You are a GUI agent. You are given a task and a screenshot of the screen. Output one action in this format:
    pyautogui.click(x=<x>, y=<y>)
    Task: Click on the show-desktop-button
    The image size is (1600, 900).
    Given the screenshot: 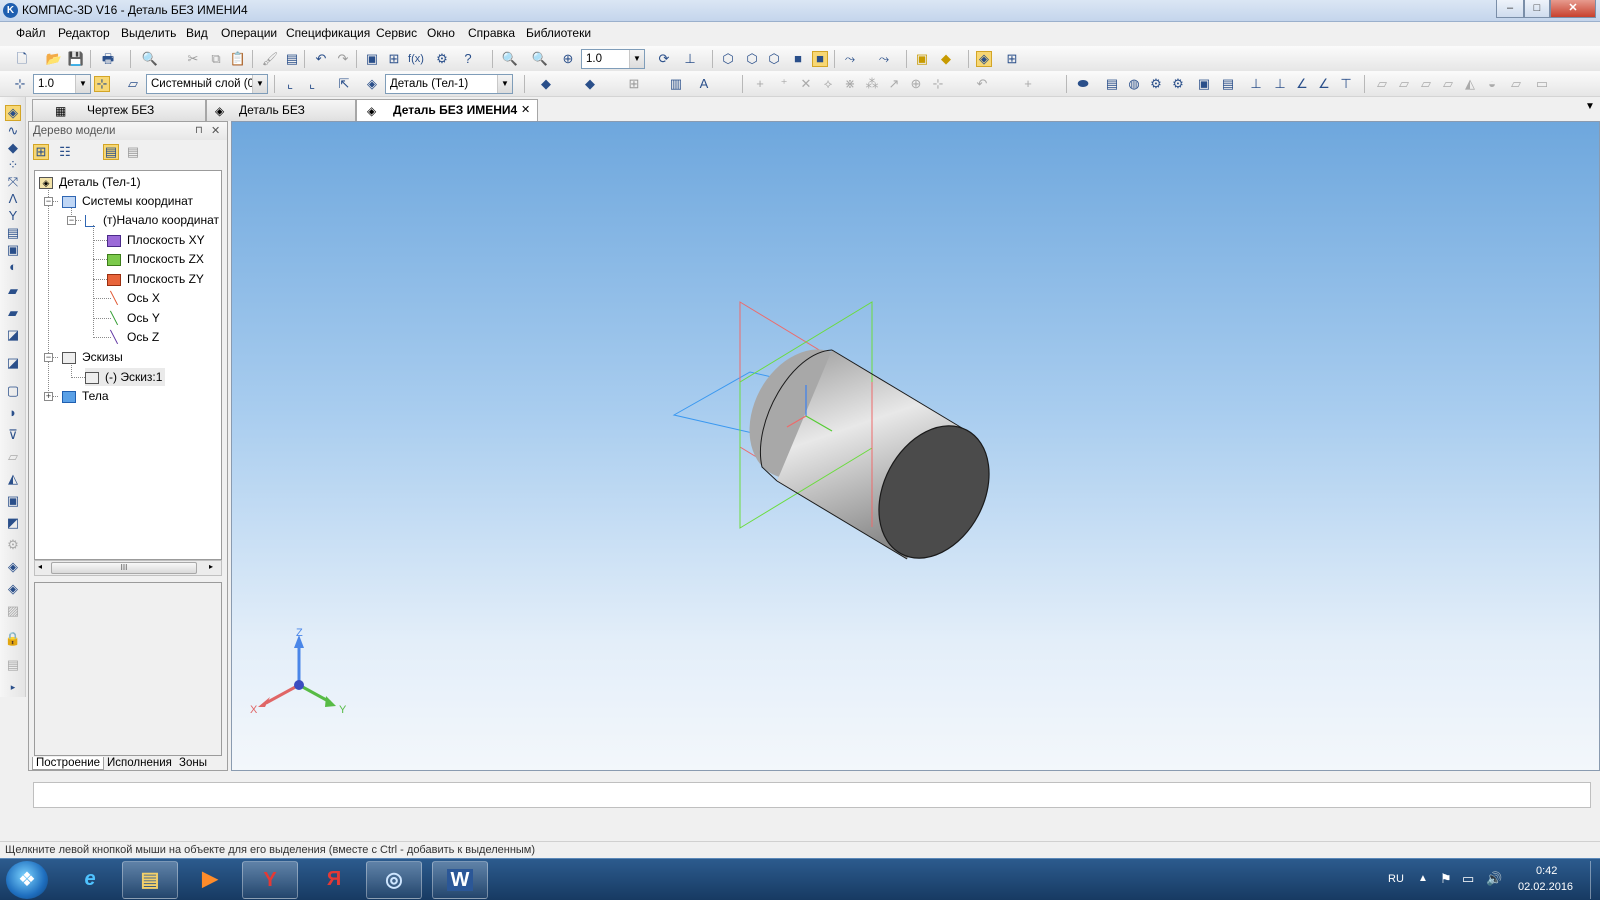 What is the action you would take?
    pyautogui.click(x=1595, y=880)
    